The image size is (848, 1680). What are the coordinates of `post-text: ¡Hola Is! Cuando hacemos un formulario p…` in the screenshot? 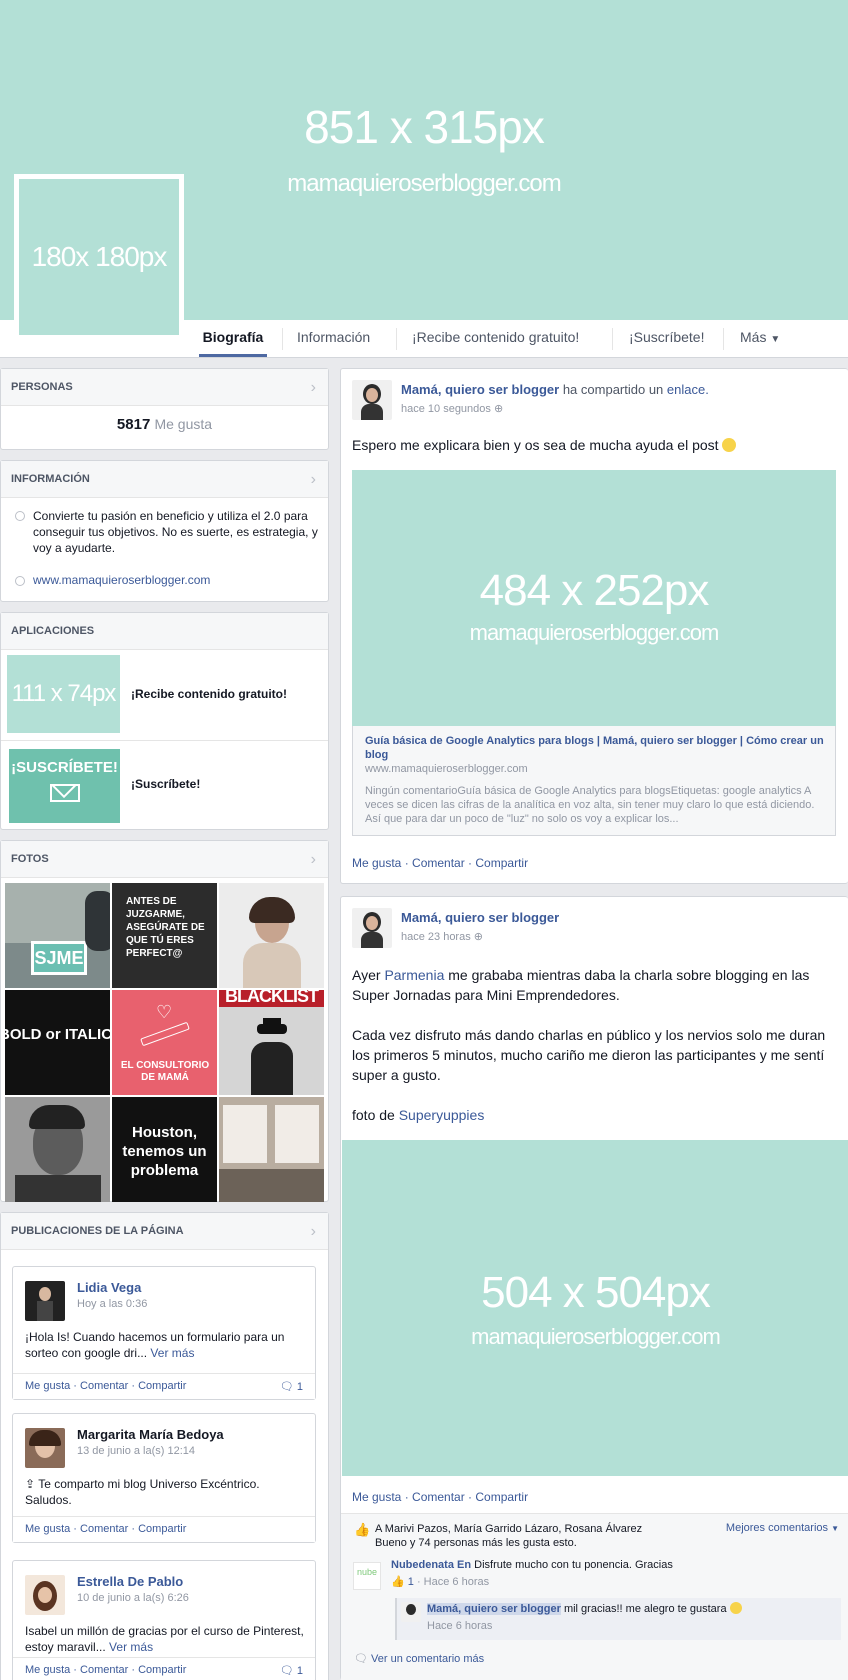 It's located at (155, 1345).